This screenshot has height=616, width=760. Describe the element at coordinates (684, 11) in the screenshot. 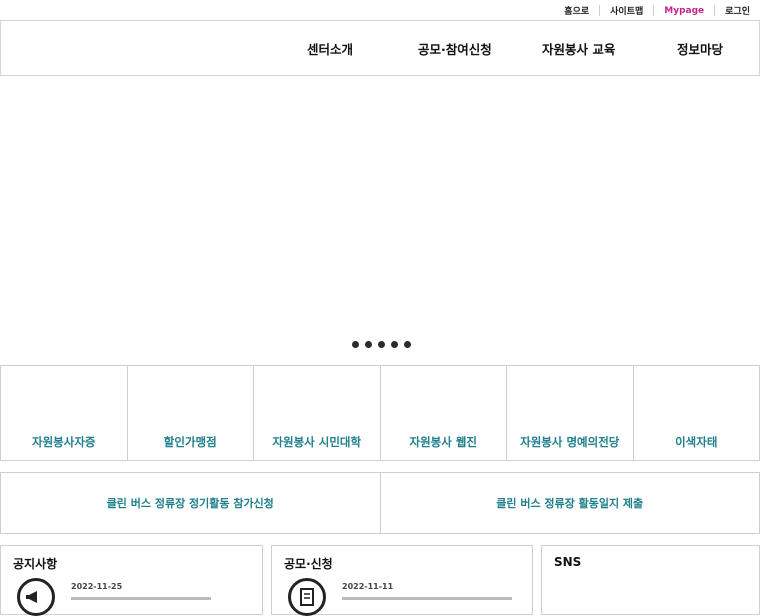

I see `mypage-link: Mypage` at that location.